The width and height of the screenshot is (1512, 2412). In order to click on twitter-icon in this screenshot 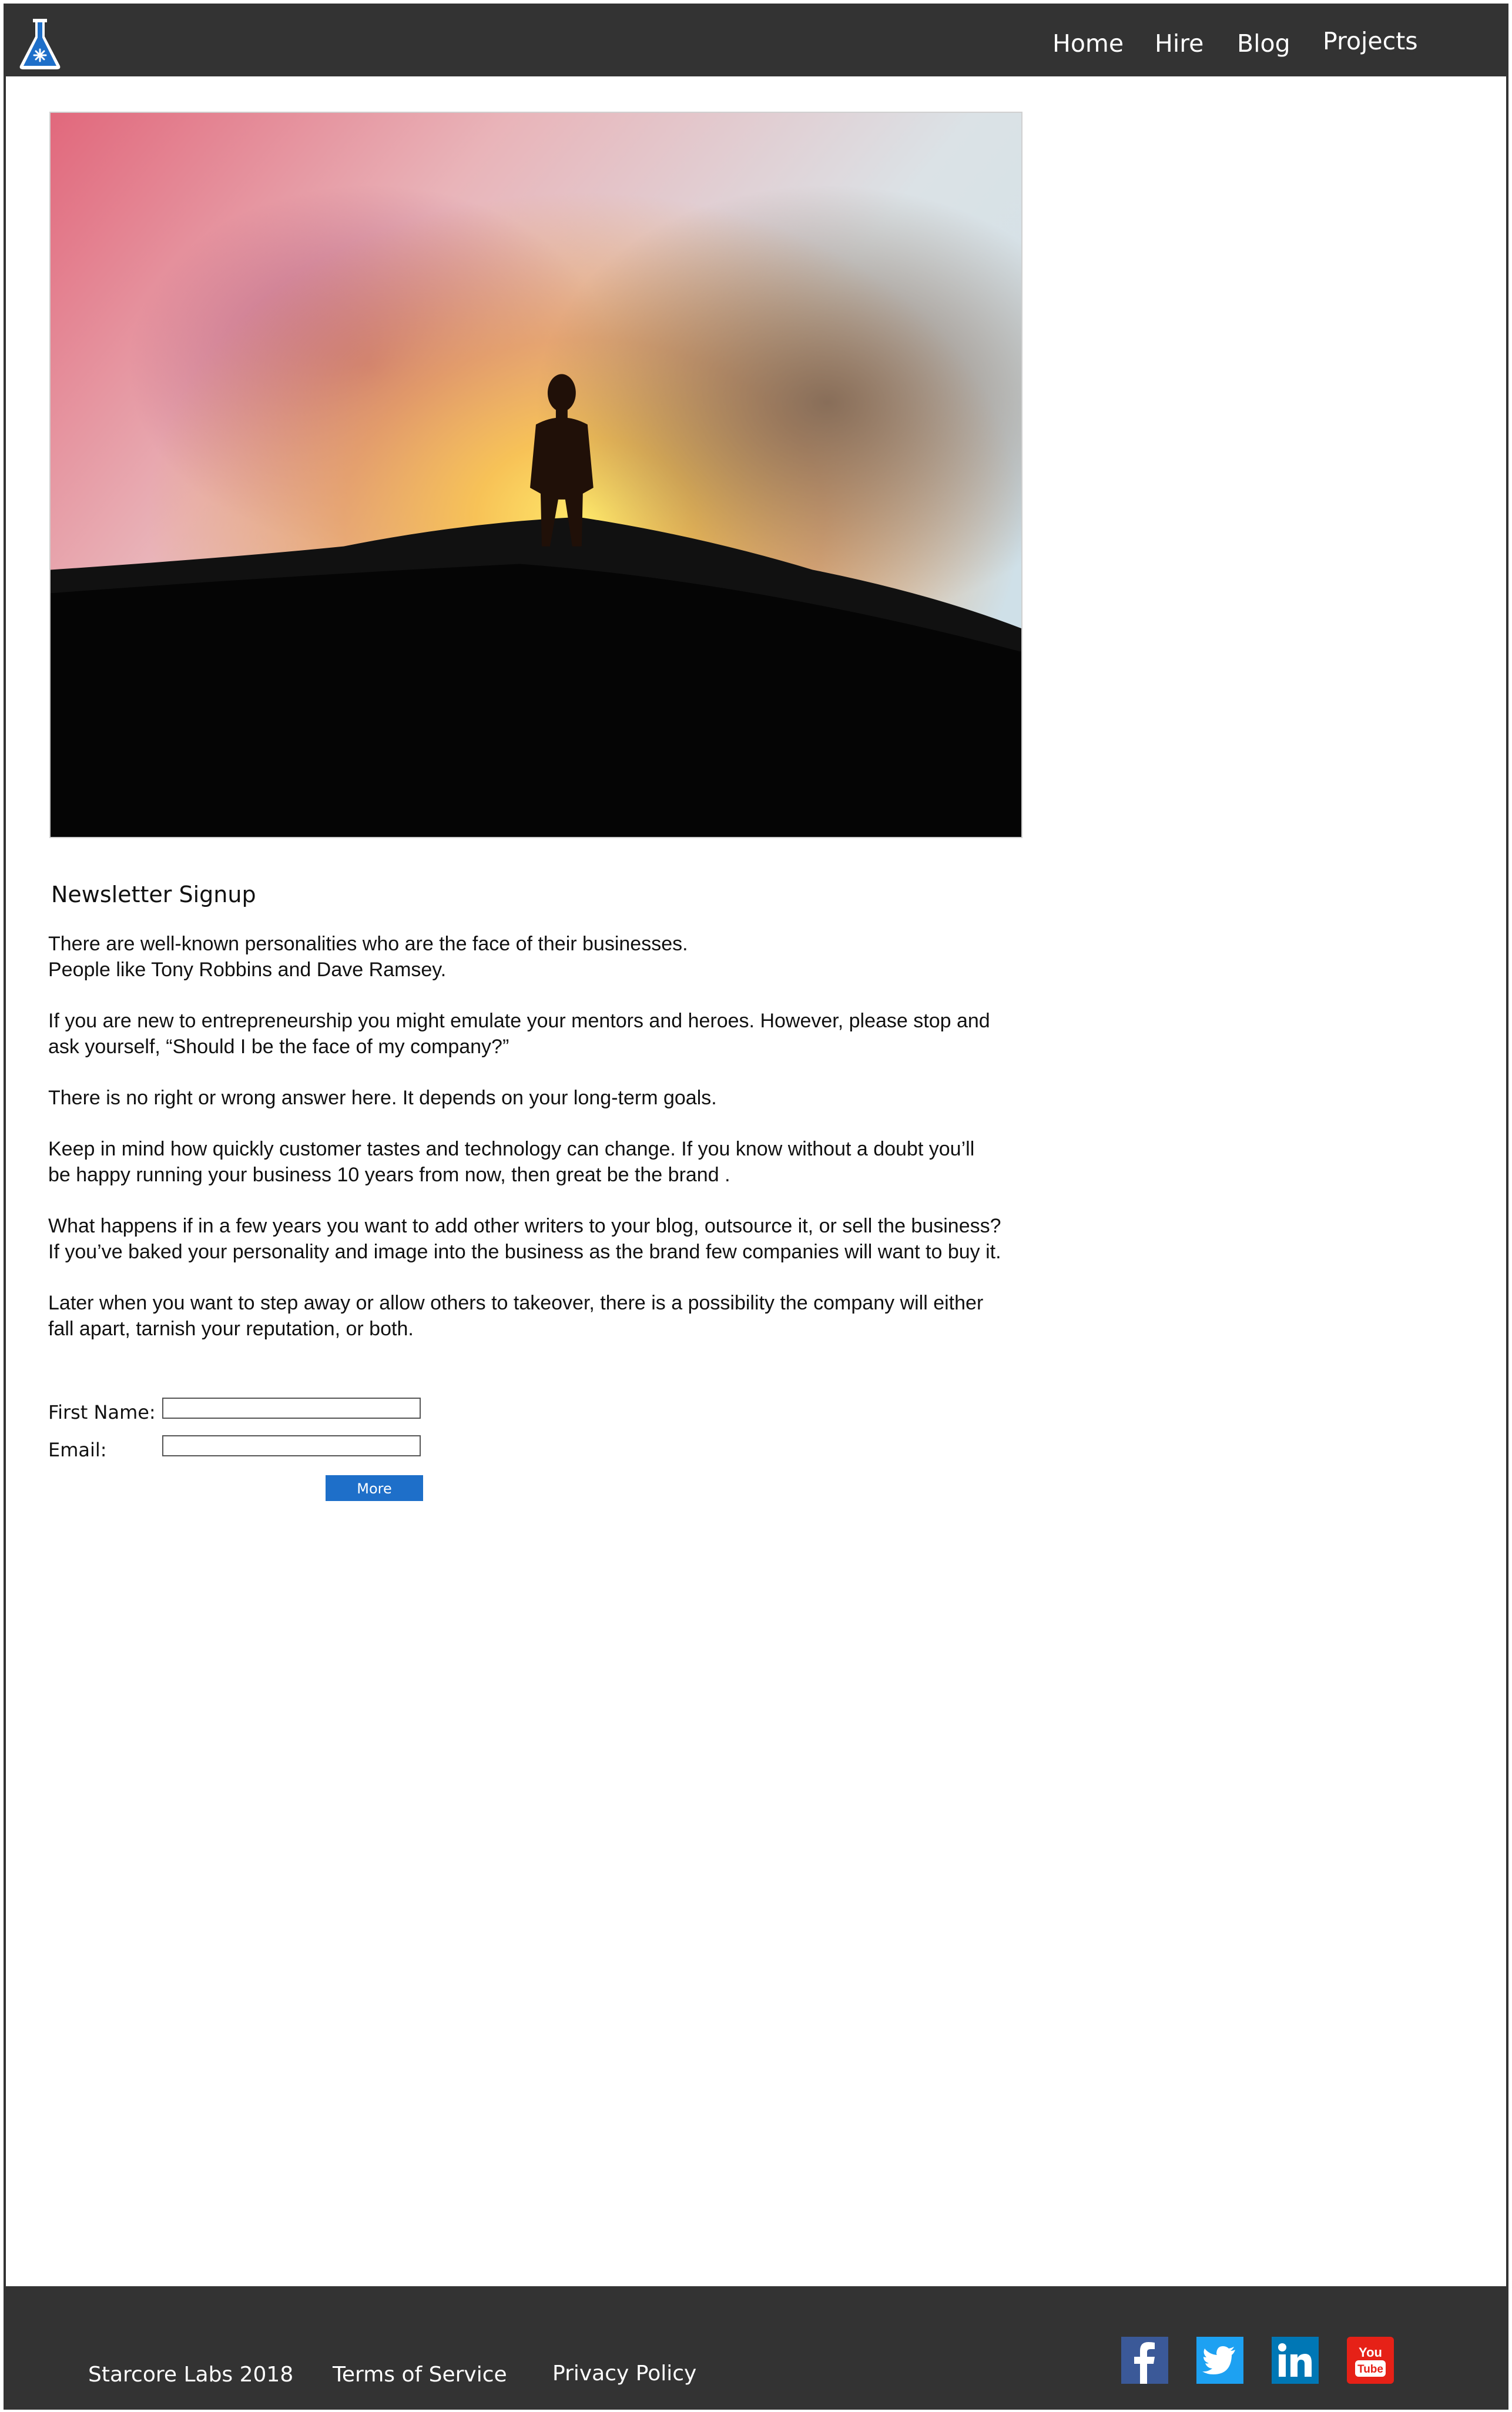, I will do `click(1219, 2361)`.